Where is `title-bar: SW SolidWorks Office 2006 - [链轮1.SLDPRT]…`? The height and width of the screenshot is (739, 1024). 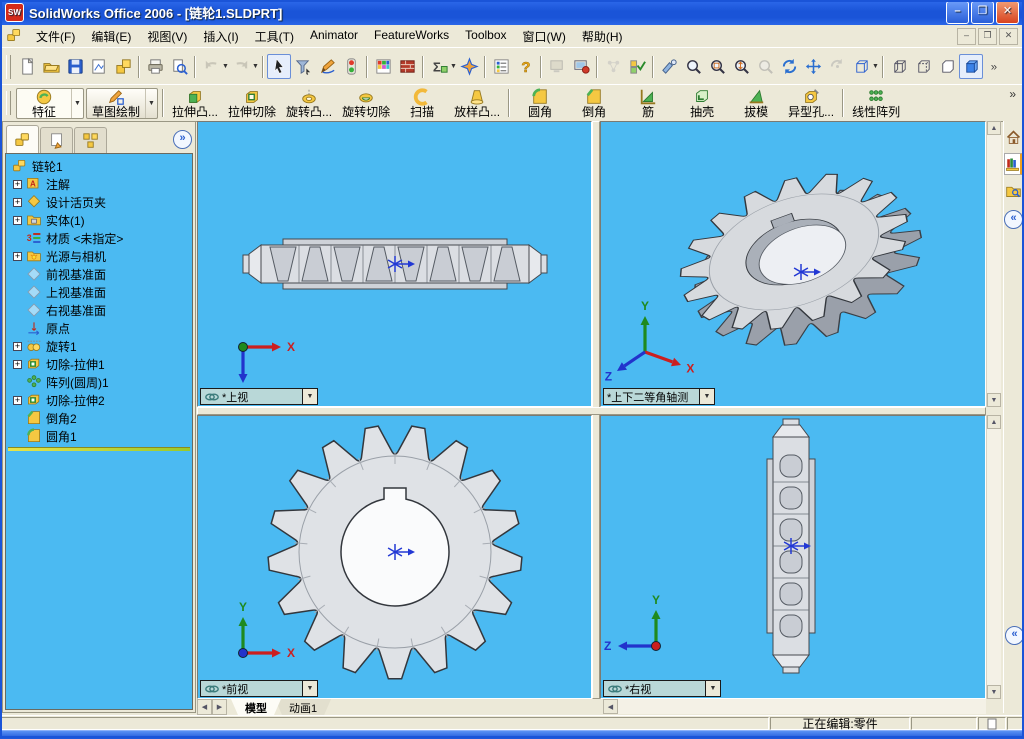
title-bar: SW SolidWorks Office 2006 - [链轮1.SLDPRT]… is located at coordinates (512, 12).